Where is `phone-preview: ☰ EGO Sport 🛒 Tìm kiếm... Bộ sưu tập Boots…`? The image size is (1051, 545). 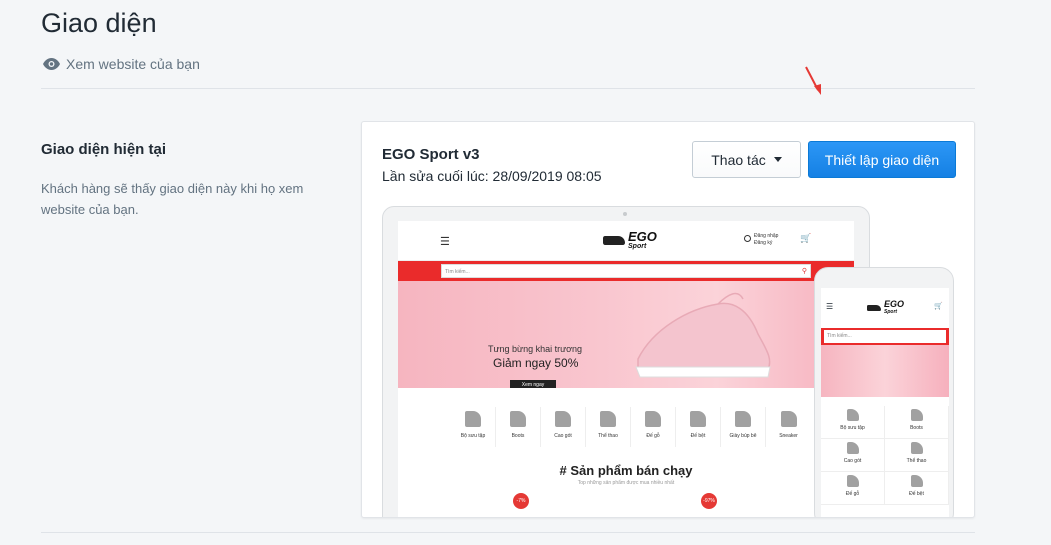
phone-preview: ☰ EGO Sport 🛒 Tìm kiếm... Bộ sưu tập Boots… is located at coordinates (884, 392).